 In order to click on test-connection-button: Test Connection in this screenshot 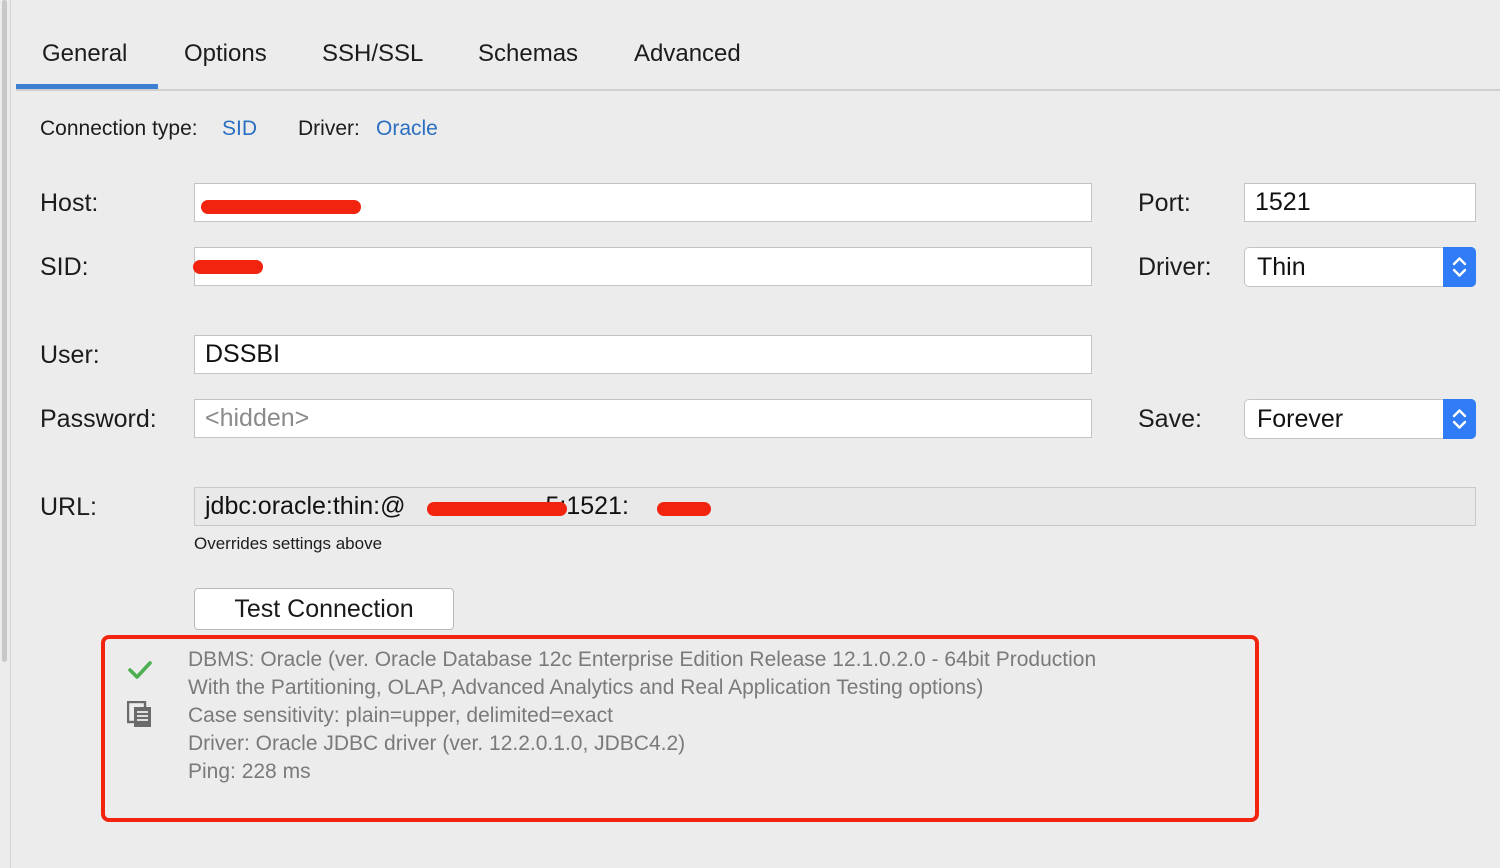, I will do `click(324, 609)`.